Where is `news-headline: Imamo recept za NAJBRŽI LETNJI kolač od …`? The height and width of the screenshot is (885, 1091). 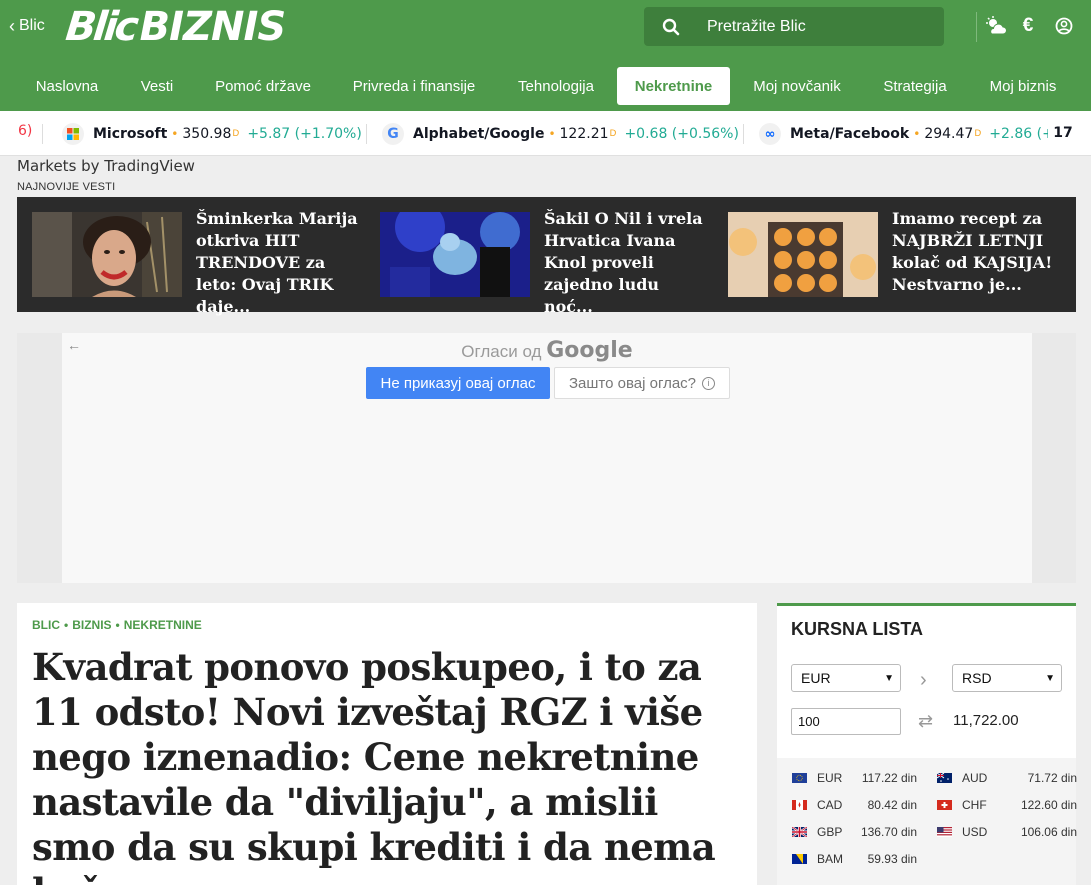
news-headline: Imamo recept za NAJBRŽI LETNJI kolač od … is located at coordinates (974, 252).